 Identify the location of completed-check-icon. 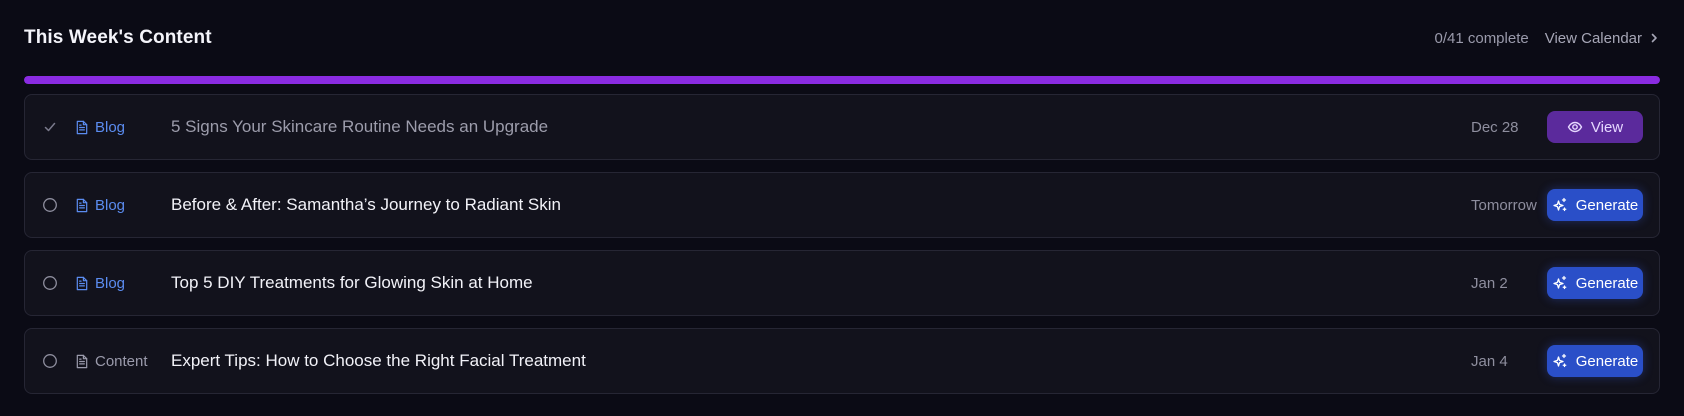
(50, 127).